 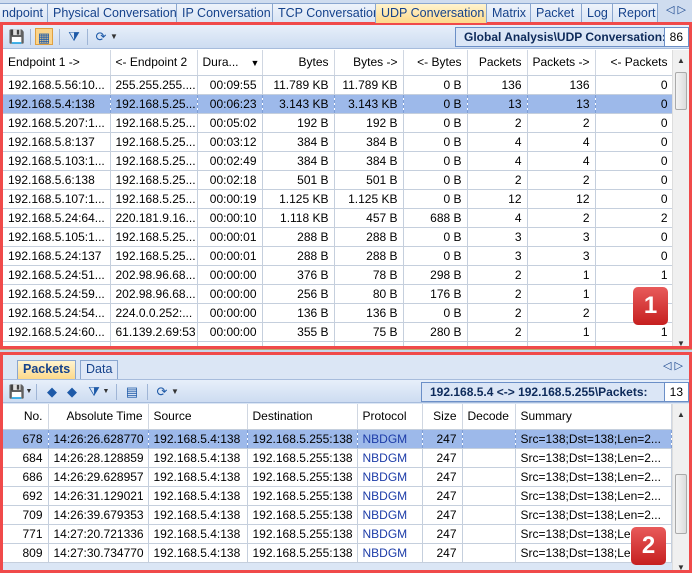 What do you see at coordinates (298, 218) in the screenshot?
I see `table-cell: 1.118 KB` at bounding box center [298, 218].